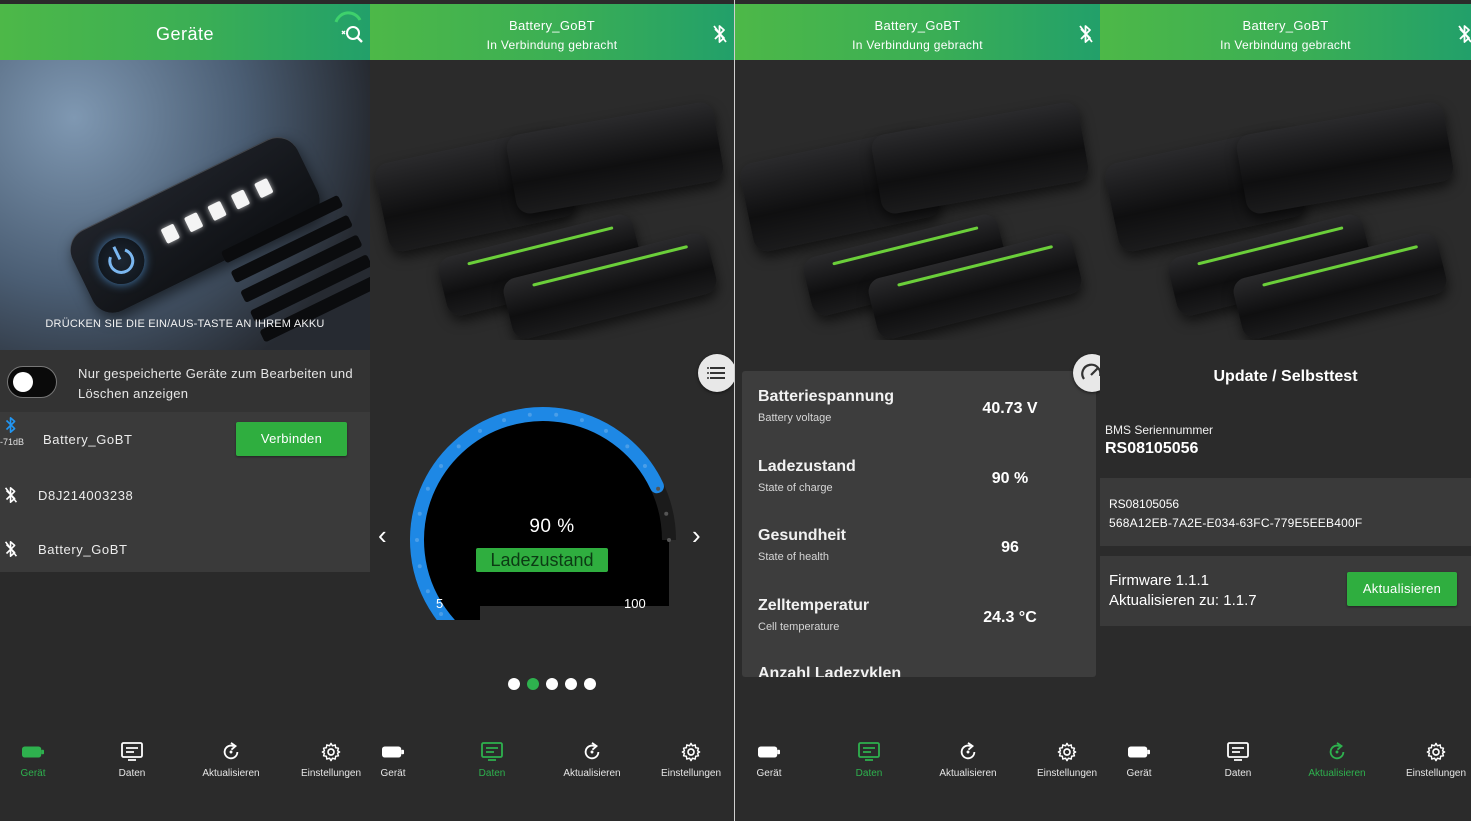  What do you see at coordinates (185, 439) in the screenshot?
I see `list-item: -71dB Battery_GoBT Verbinden` at bounding box center [185, 439].